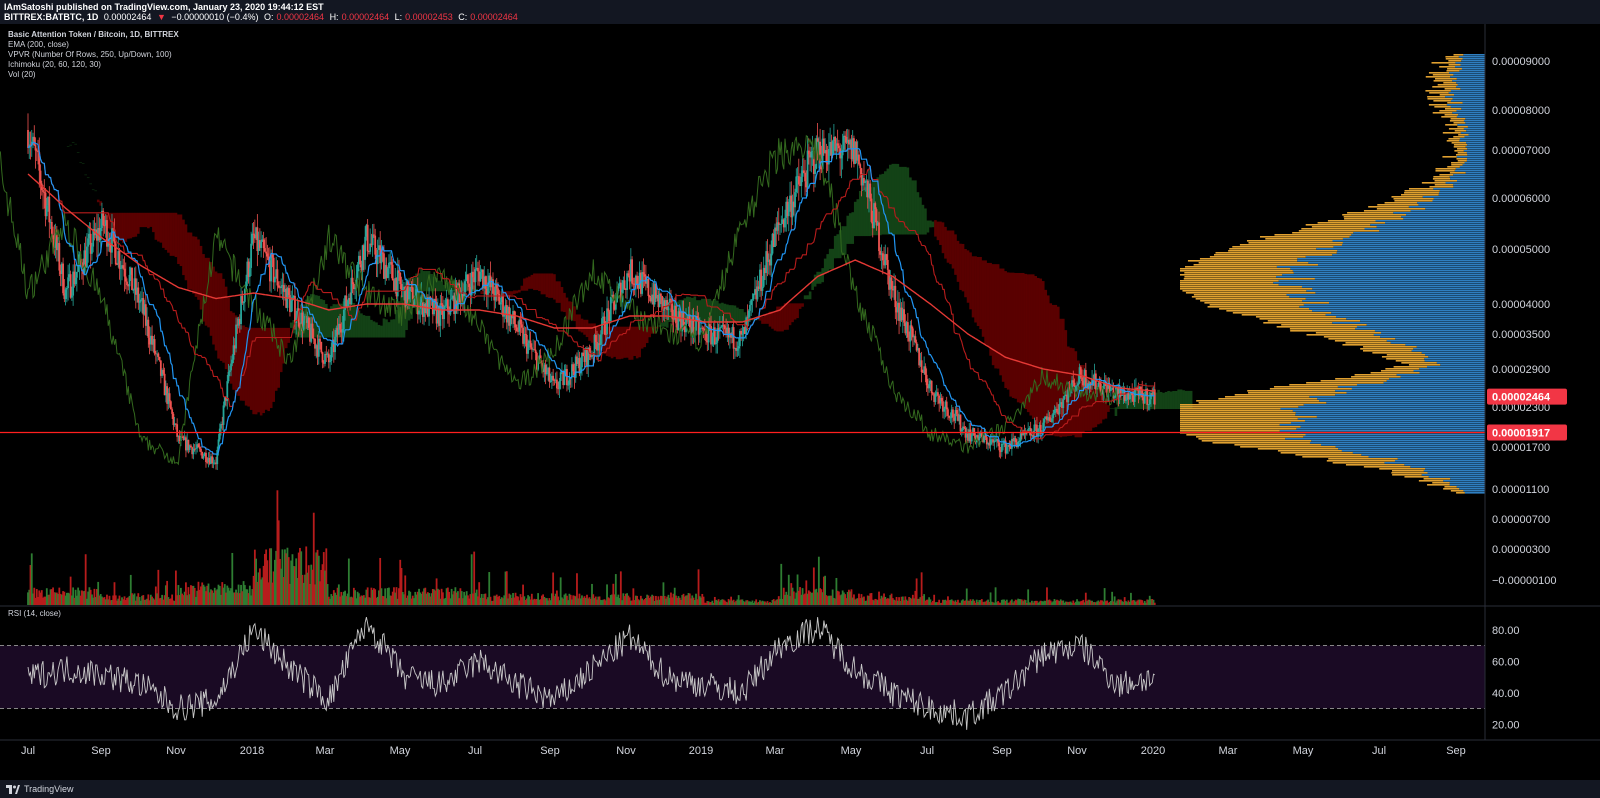  I want to click on high-value: 0.00002464, so click(365, 17).